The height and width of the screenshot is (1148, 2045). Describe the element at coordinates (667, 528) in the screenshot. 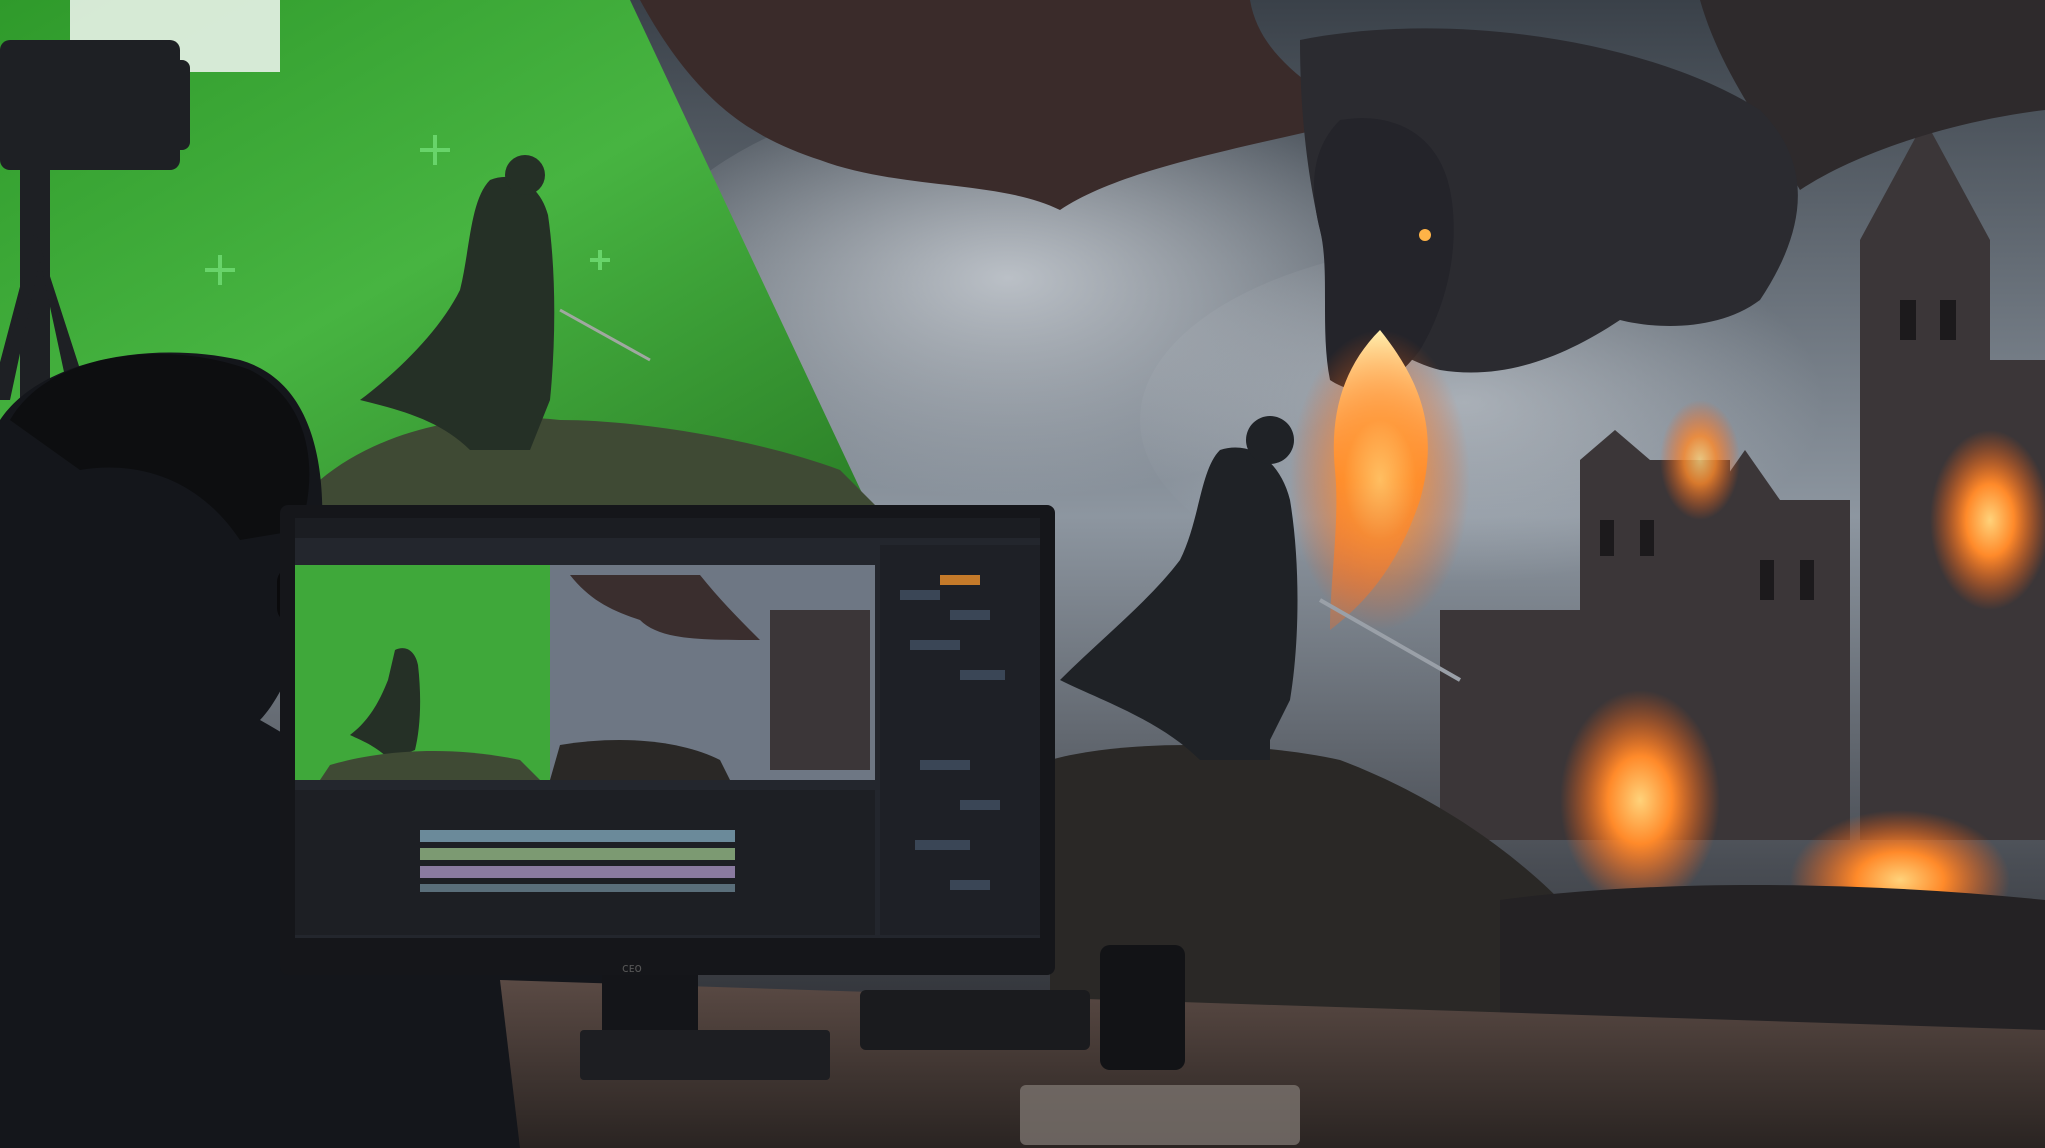

I see `screen-toolbar` at that location.